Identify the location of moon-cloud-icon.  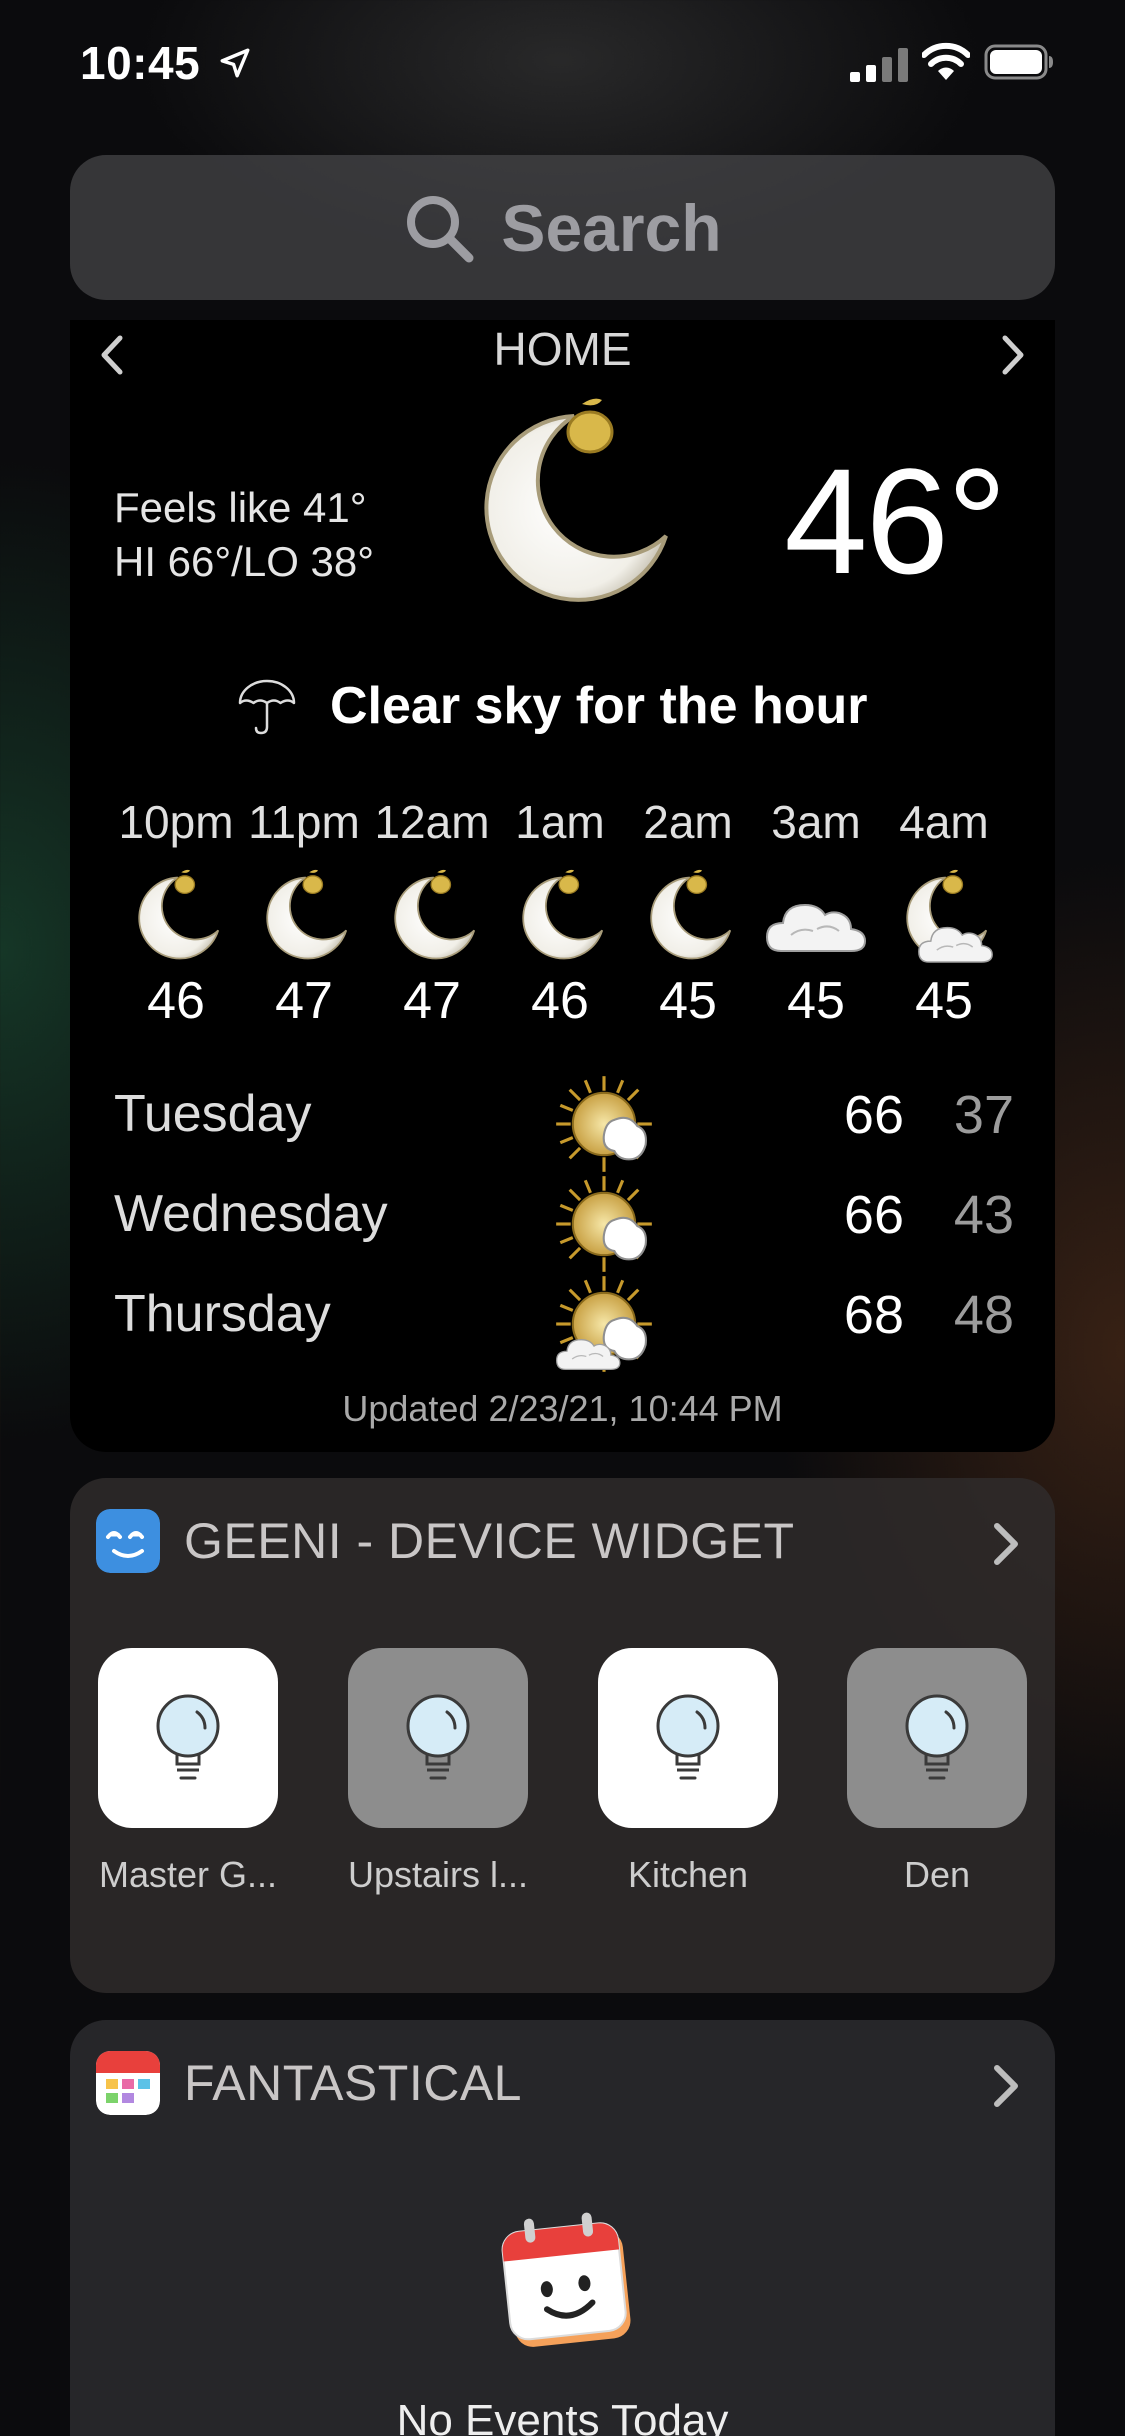
(949, 916).